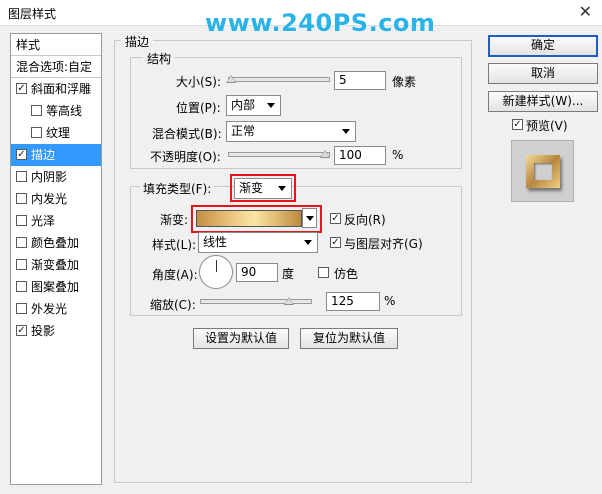 This screenshot has height=494, width=602. What do you see at coordinates (64, 111) in the screenshot?
I see `style-item-label: 等高线` at bounding box center [64, 111].